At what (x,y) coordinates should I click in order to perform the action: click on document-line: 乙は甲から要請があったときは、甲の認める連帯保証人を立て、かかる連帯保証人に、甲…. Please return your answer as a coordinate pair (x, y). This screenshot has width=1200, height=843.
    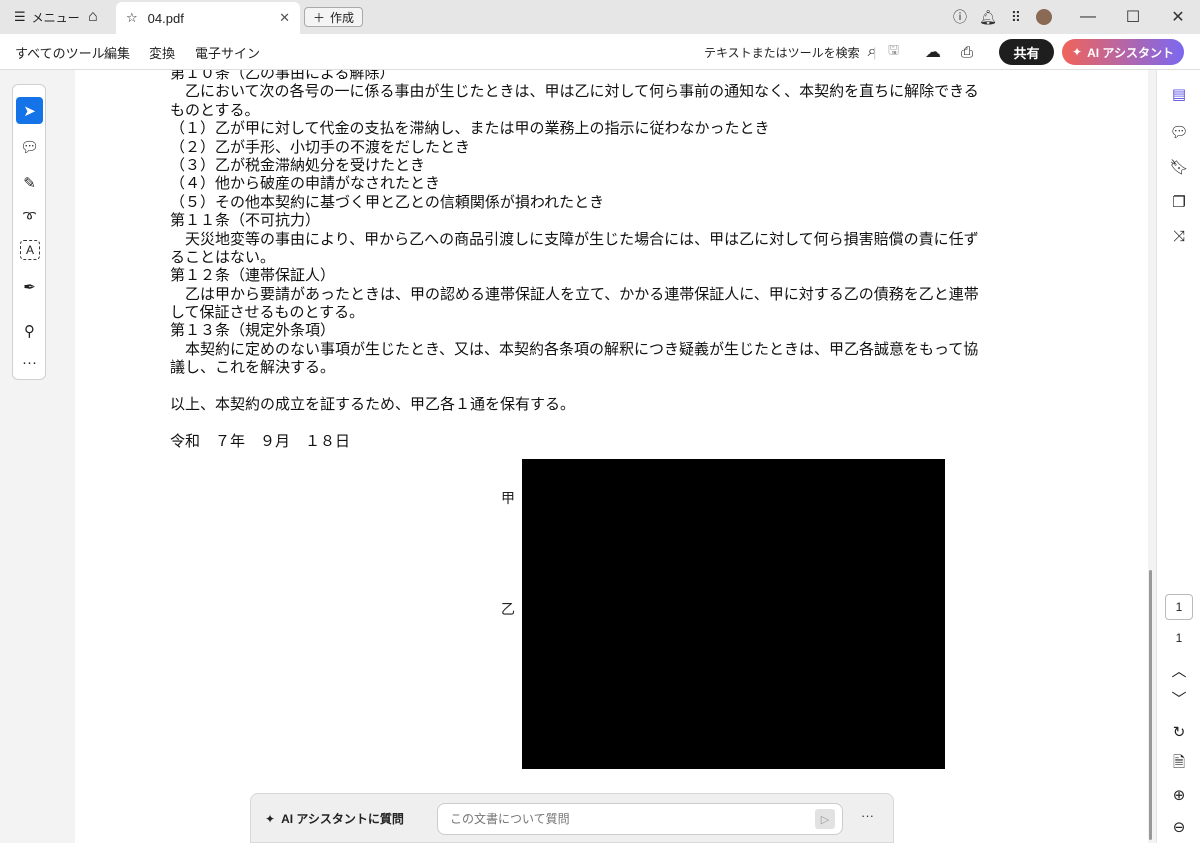
    Looking at the image, I should click on (574, 294).